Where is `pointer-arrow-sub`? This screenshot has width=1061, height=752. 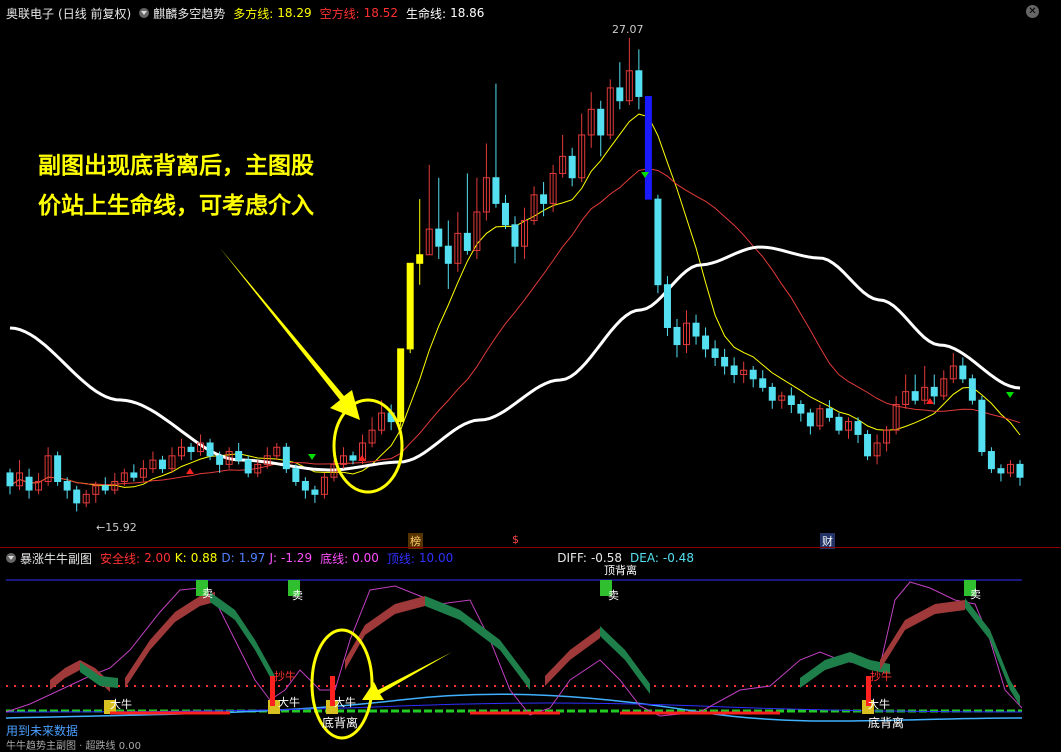
pointer-arrow-sub is located at coordinates (407, 676).